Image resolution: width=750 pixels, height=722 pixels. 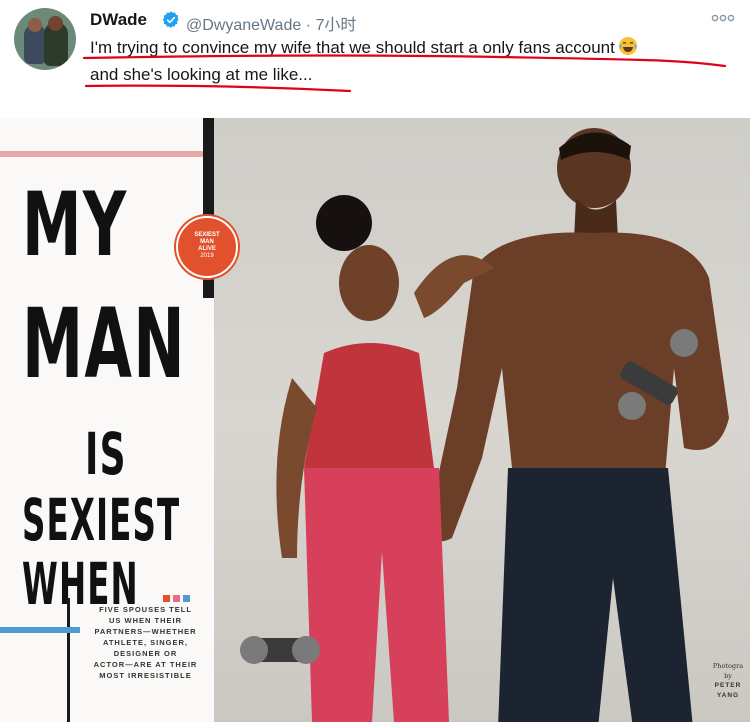 What do you see at coordinates (75, 224) in the screenshot?
I see `headline-line-1: MY` at bounding box center [75, 224].